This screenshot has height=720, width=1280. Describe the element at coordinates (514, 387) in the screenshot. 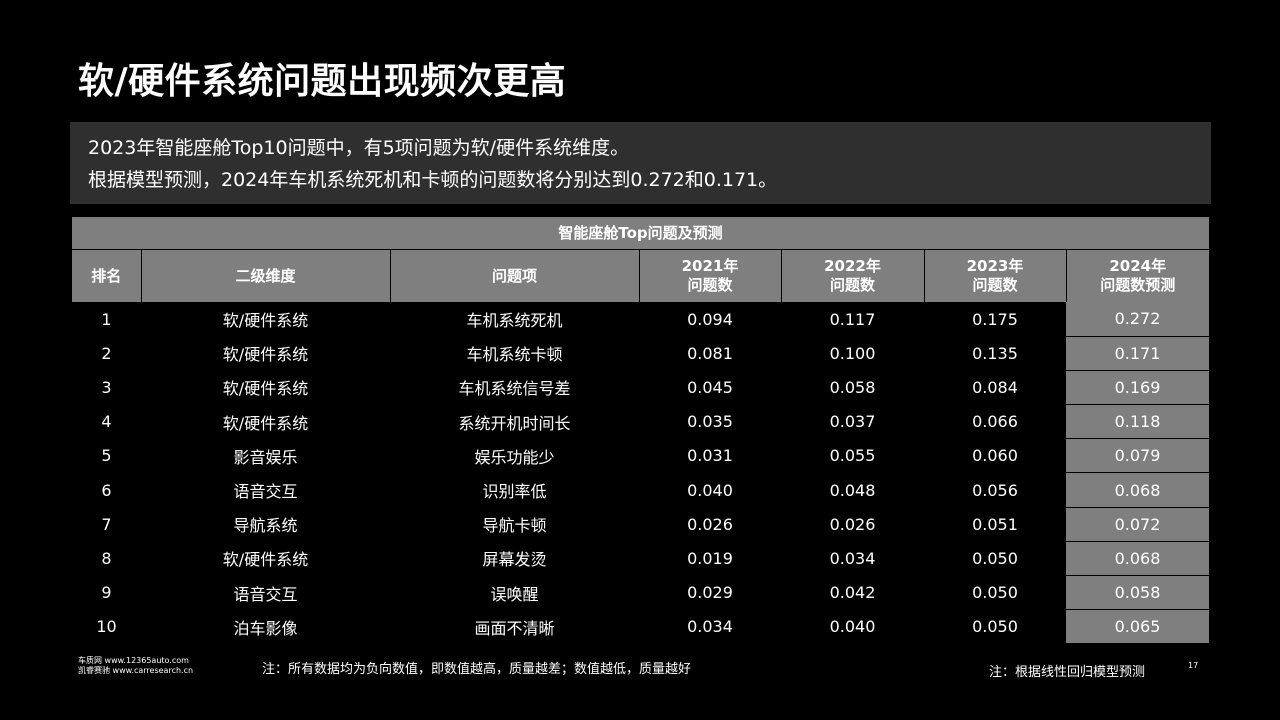

I see `cell-item: 车机系统信号差` at that location.